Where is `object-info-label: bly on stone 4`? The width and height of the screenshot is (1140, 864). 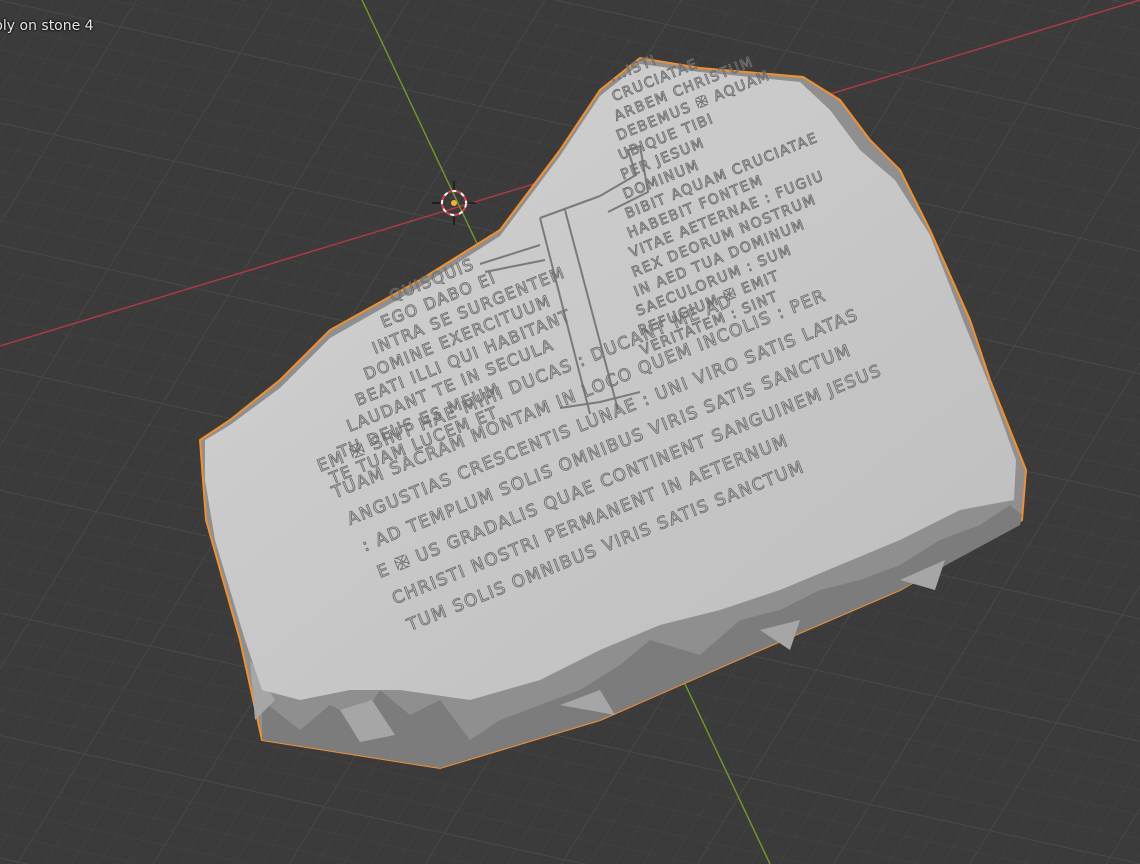 object-info-label: bly on stone 4 is located at coordinates (47, 26).